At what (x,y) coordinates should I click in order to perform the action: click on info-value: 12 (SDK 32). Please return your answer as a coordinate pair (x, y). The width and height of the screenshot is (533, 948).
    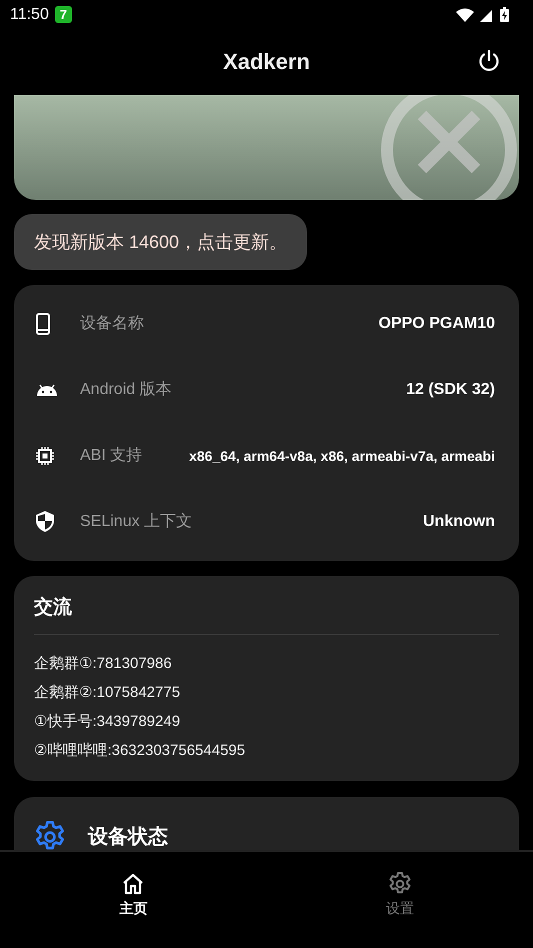
    Looking at the image, I should click on (450, 389).